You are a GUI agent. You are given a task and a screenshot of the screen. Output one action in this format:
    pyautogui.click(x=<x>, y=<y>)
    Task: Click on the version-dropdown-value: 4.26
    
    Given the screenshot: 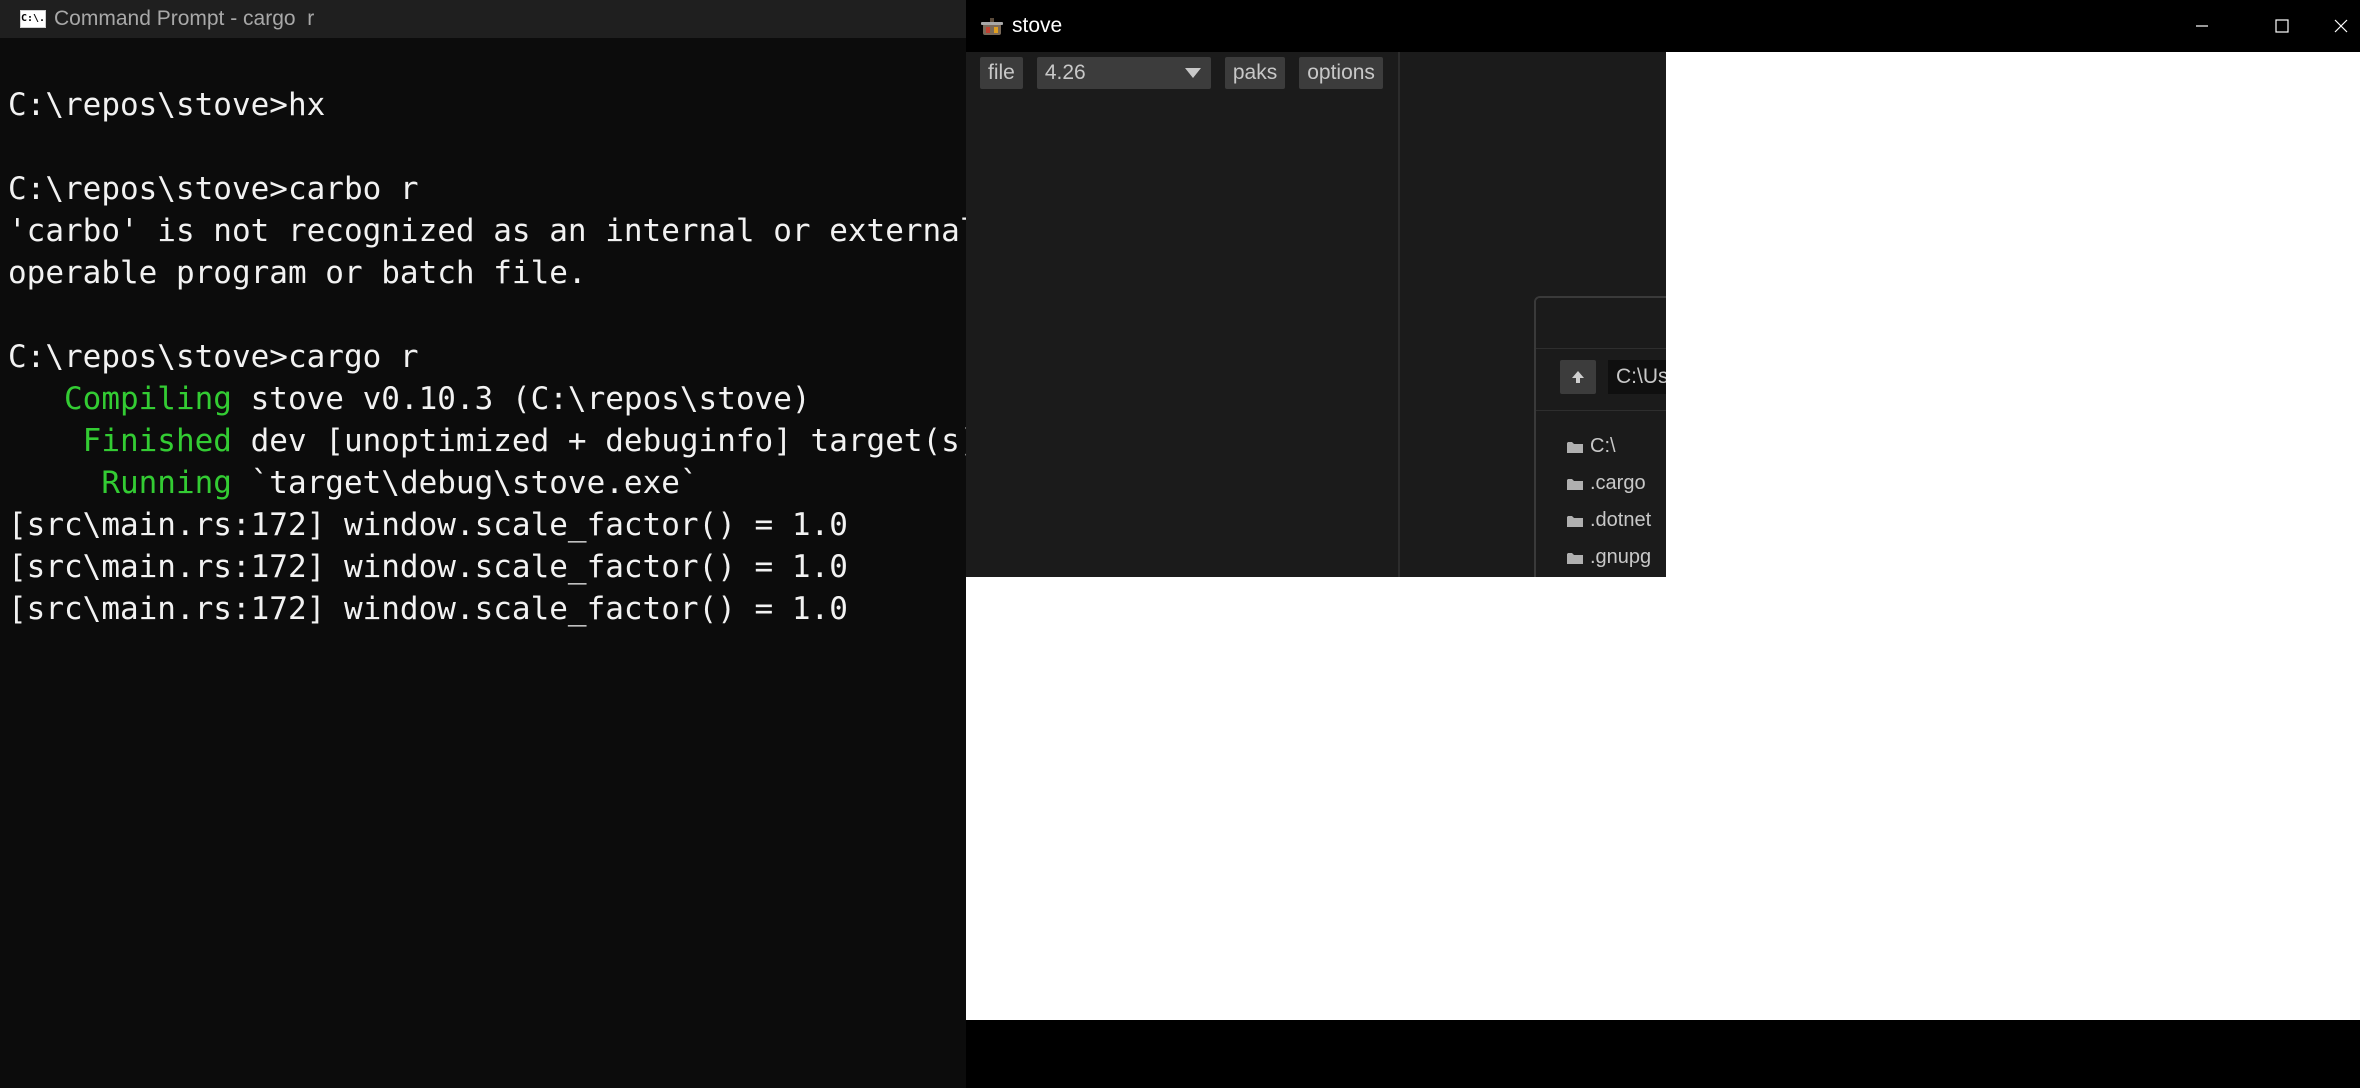 What is the action you would take?
    pyautogui.click(x=1065, y=72)
    